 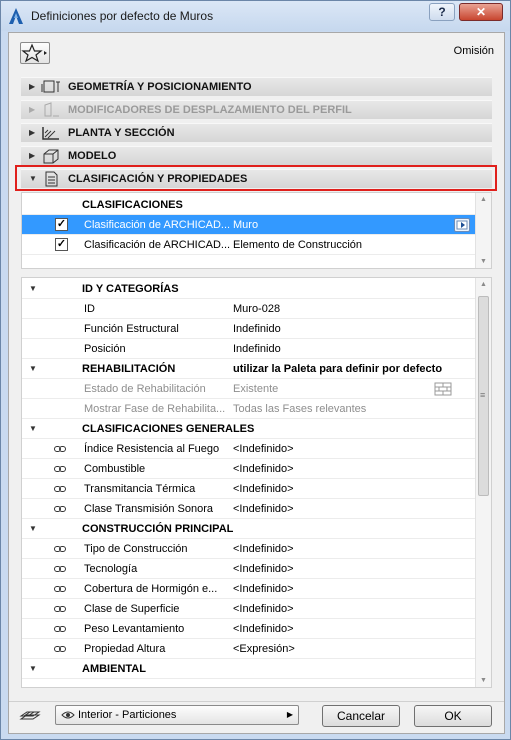 I want to click on property-row: Peso Levantamiento <Indefinido>, so click(x=249, y=629).